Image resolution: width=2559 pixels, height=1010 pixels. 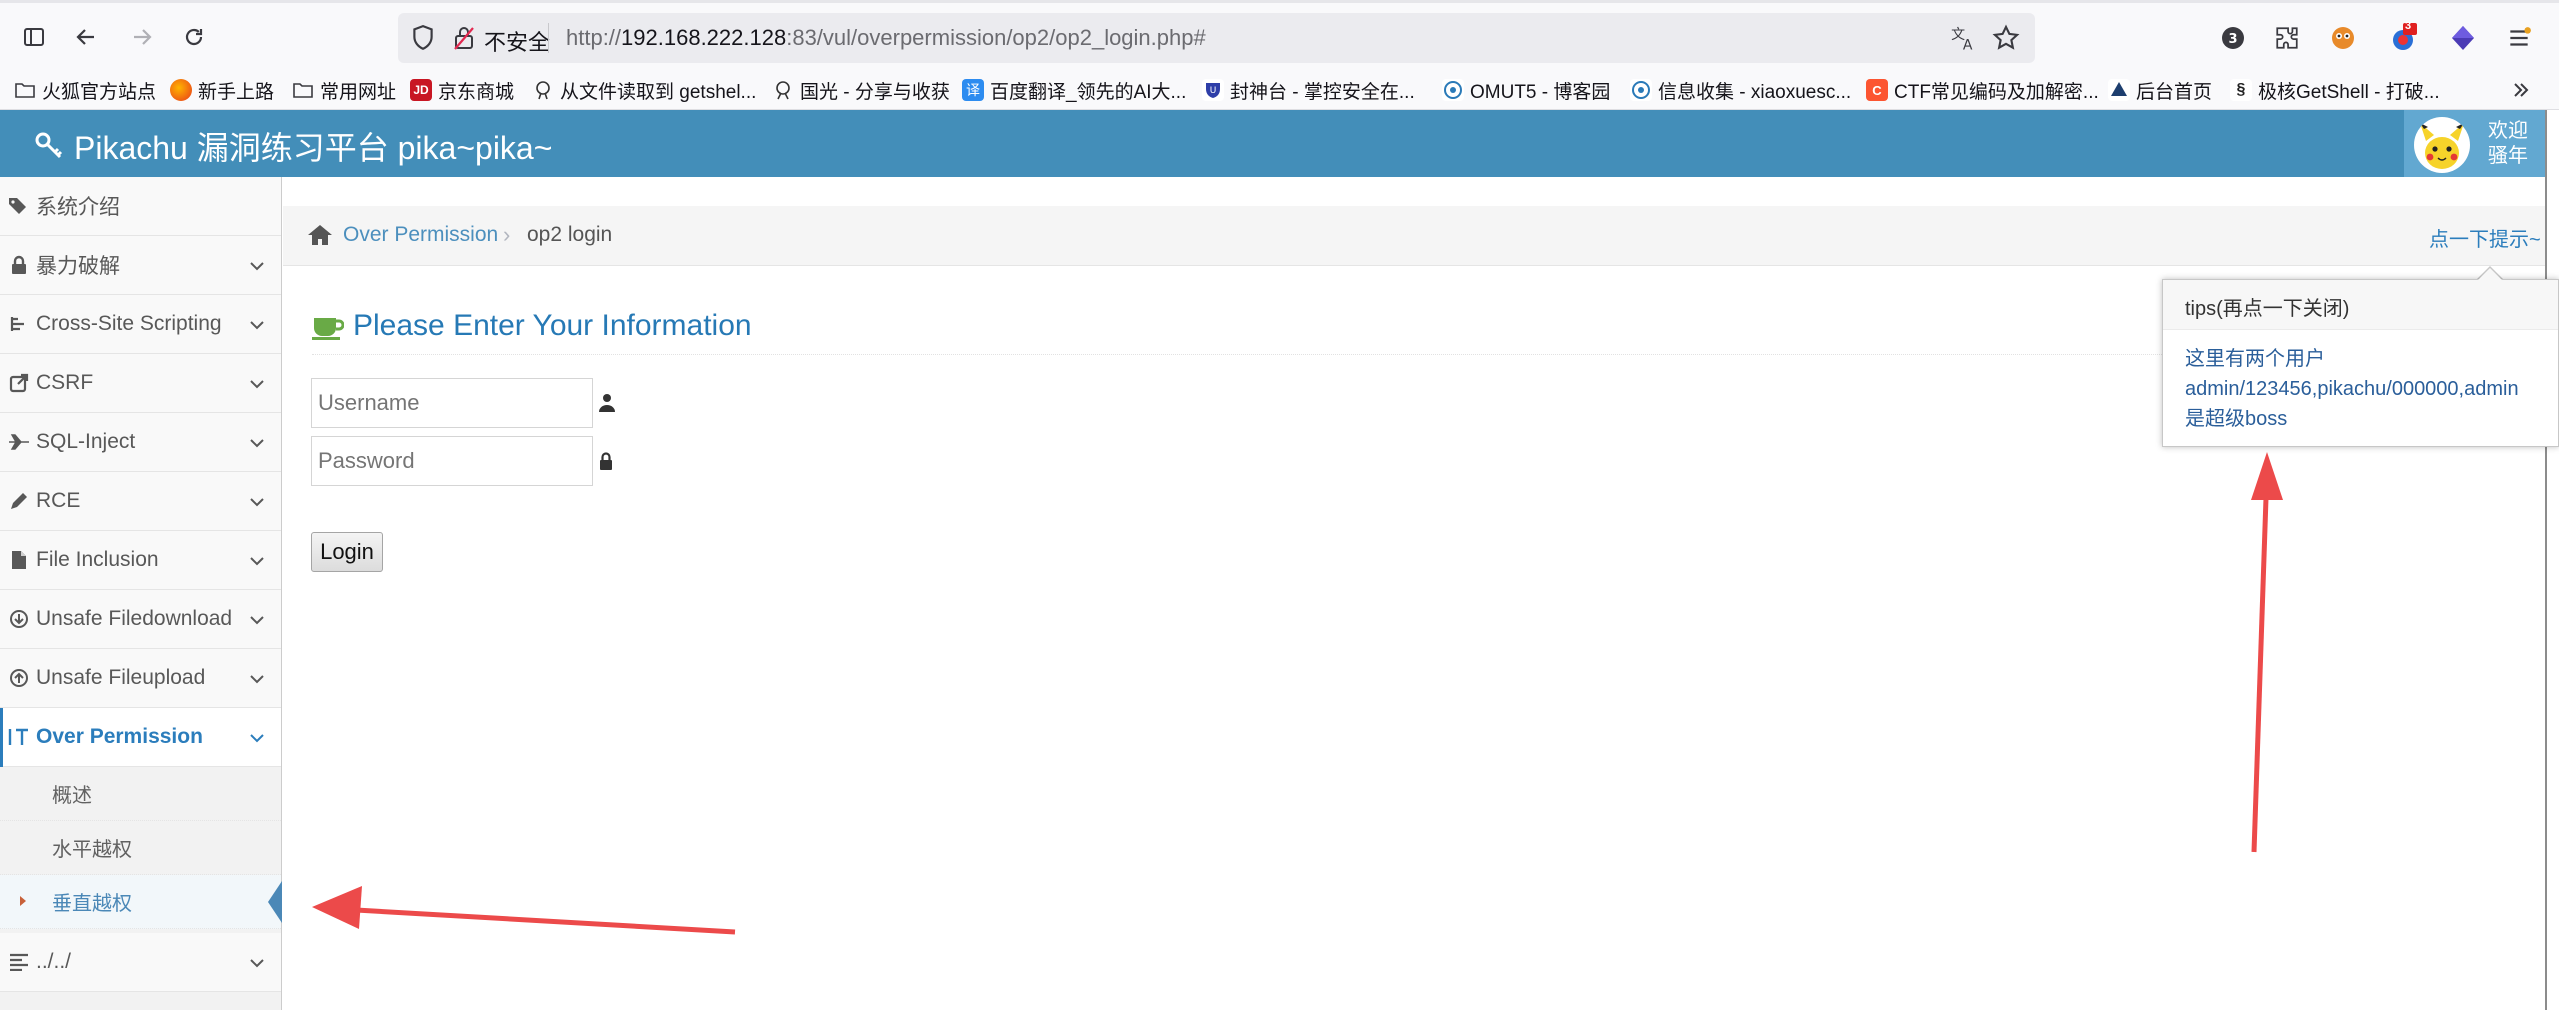 What do you see at coordinates (313, 148) in the screenshot?
I see `app-title: Pikachu 漏洞练习平台 pika~pika~` at bounding box center [313, 148].